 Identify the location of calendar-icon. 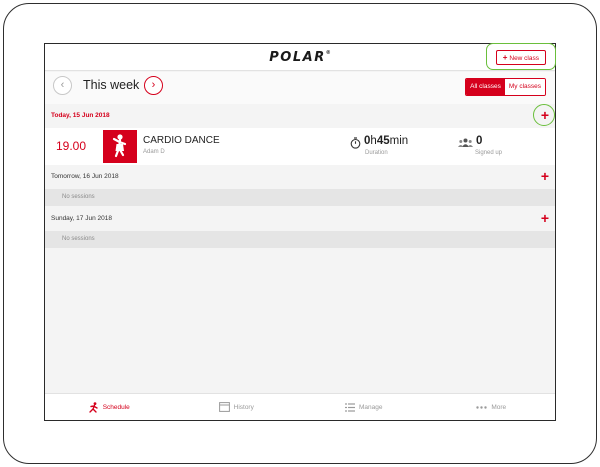
(224, 407).